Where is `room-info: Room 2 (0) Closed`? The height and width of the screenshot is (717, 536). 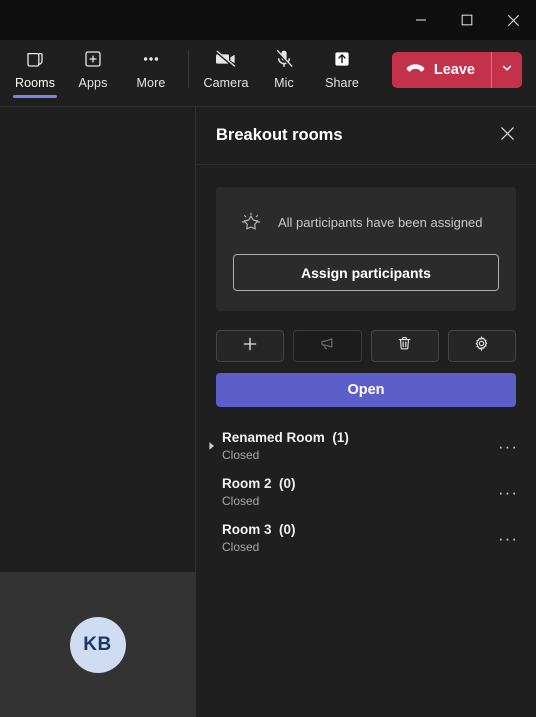 room-info: Room 2 (0) Closed is located at coordinates (259, 492).